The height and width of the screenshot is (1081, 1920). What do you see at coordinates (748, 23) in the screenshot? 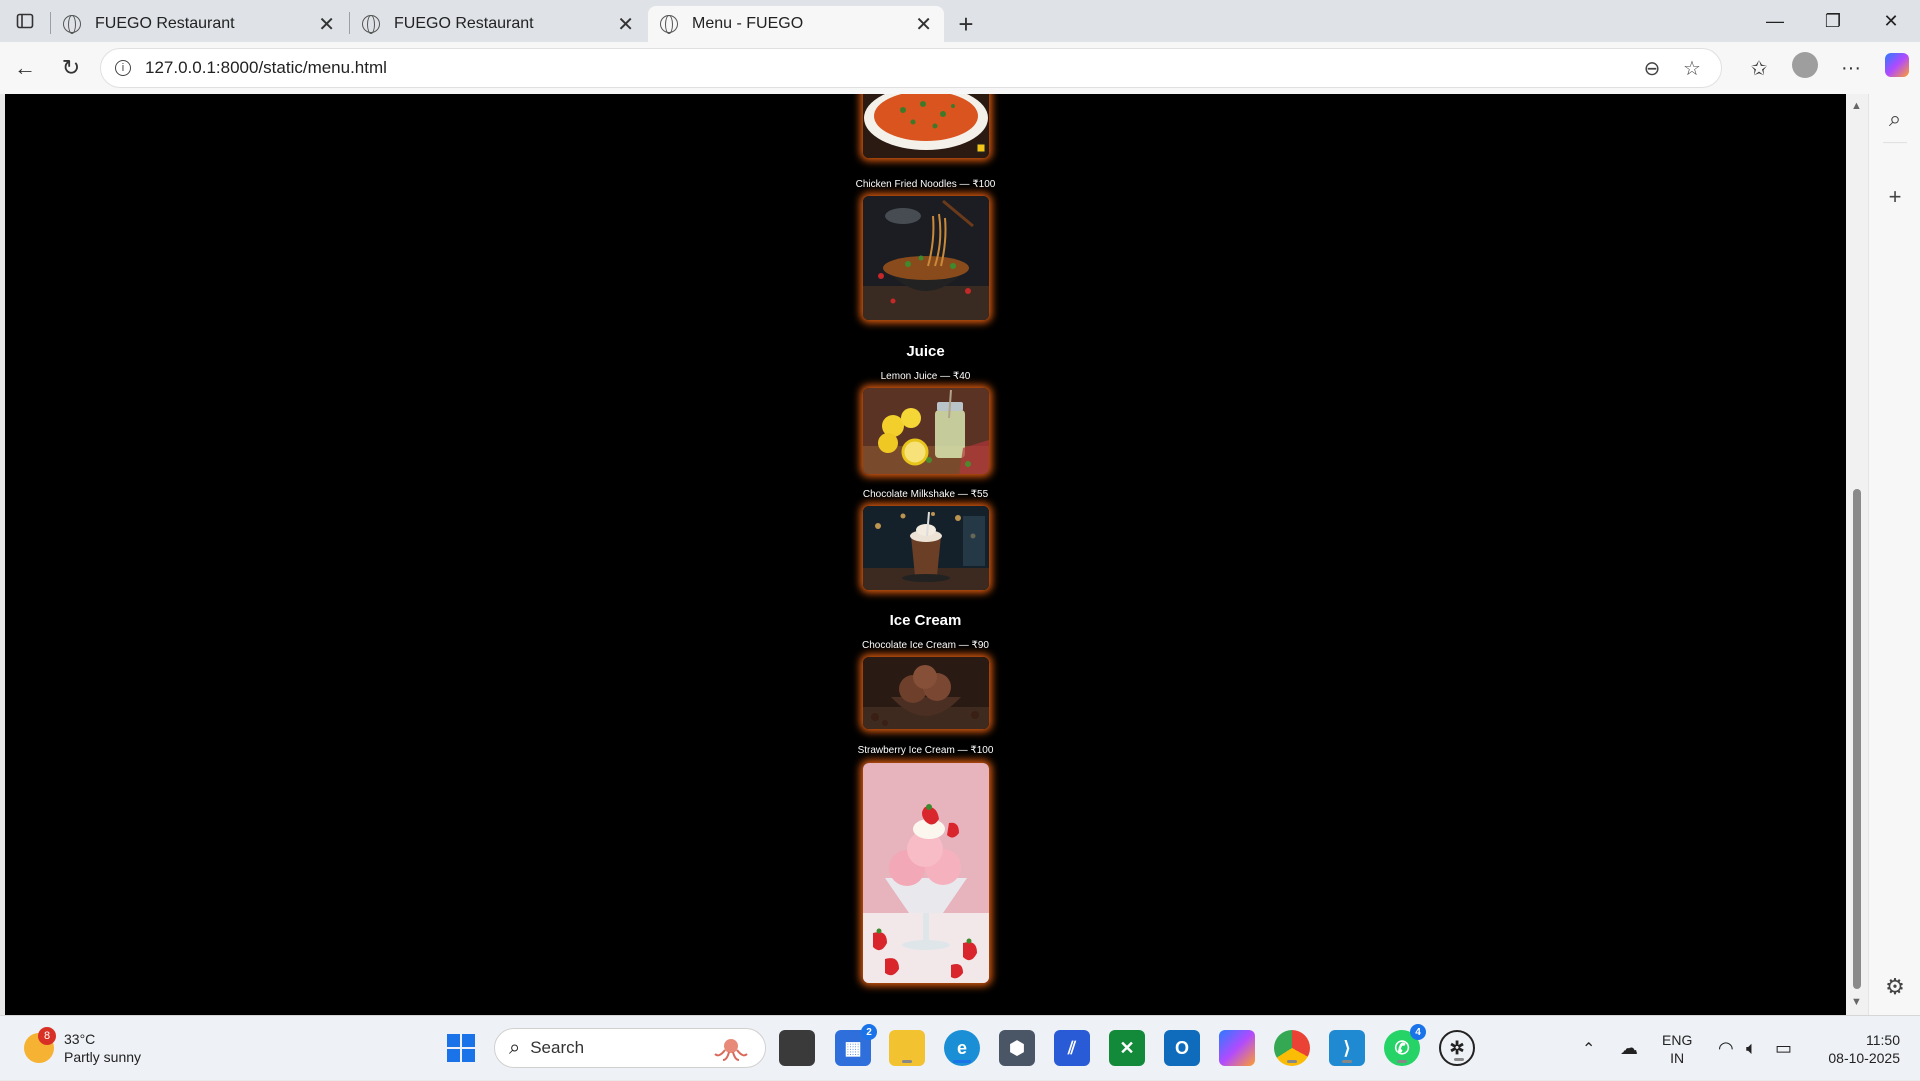
I see `tab-title: Menu - FUEGO` at bounding box center [748, 23].